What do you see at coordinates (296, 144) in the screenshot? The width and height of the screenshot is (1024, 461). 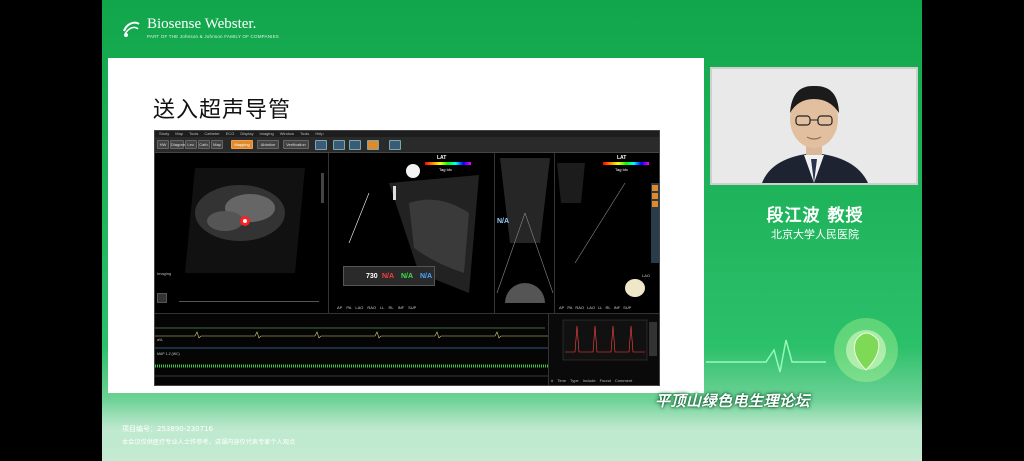 I see `verification-button: Verification` at bounding box center [296, 144].